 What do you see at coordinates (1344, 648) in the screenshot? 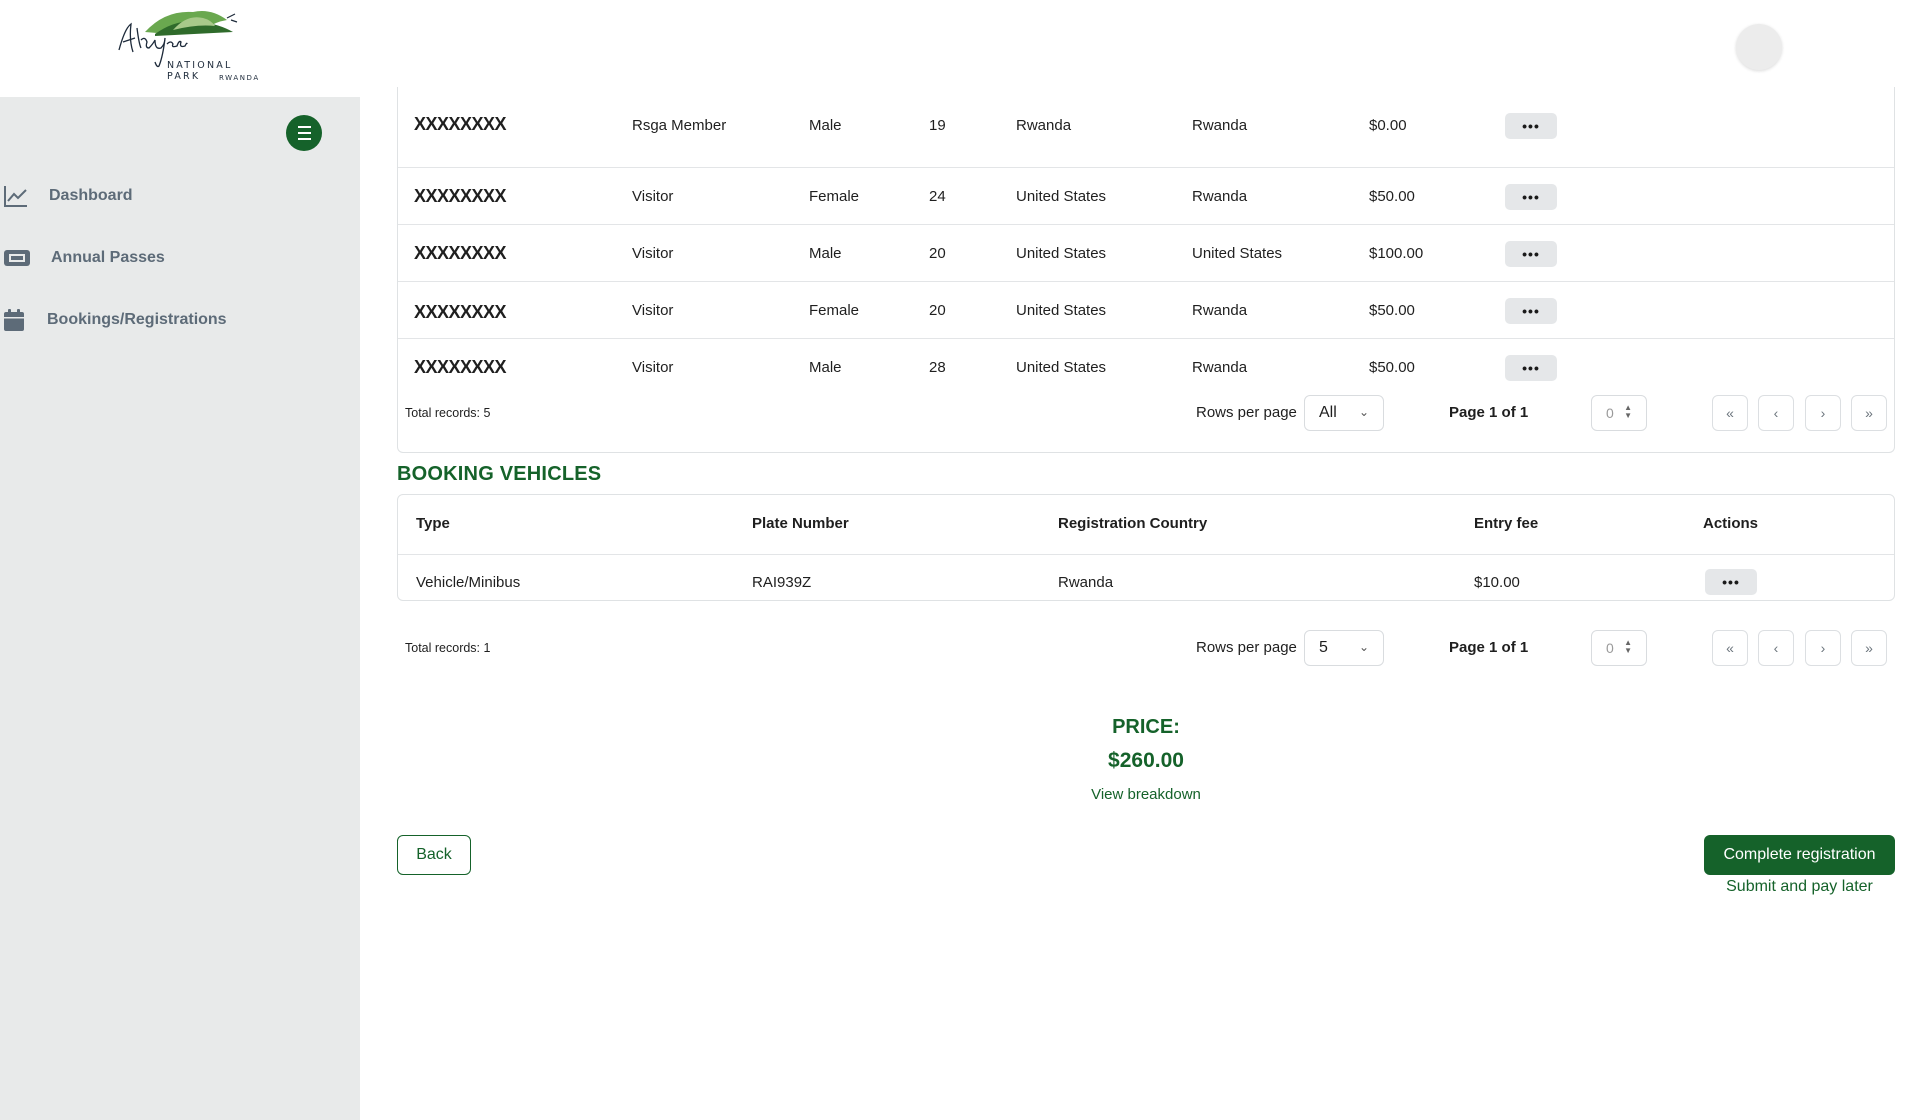
I see `rows-per-page-select: 5 ⌄` at bounding box center [1344, 648].